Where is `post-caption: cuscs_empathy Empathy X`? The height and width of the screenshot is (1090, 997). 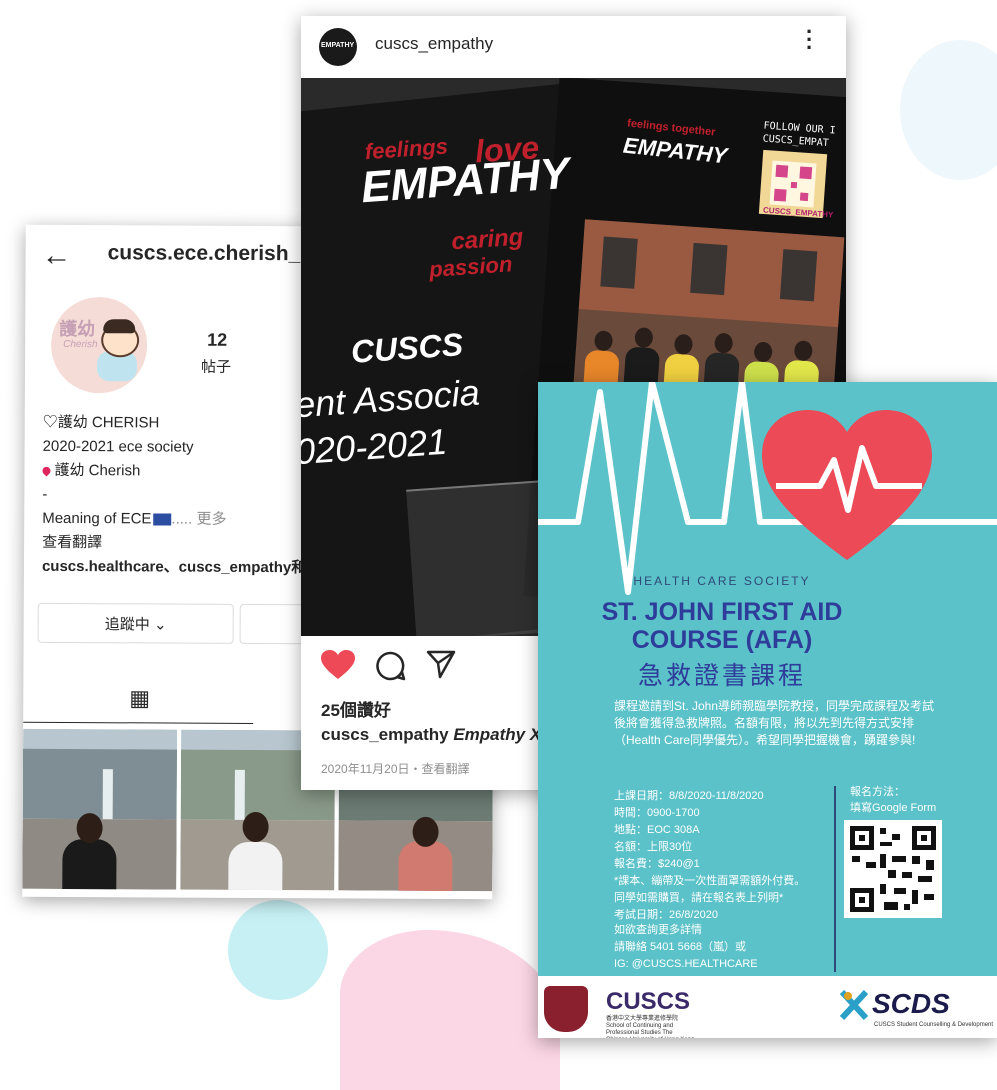 post-caption: cuscs_empathy Empathy X is located at coordinates (431, 735).